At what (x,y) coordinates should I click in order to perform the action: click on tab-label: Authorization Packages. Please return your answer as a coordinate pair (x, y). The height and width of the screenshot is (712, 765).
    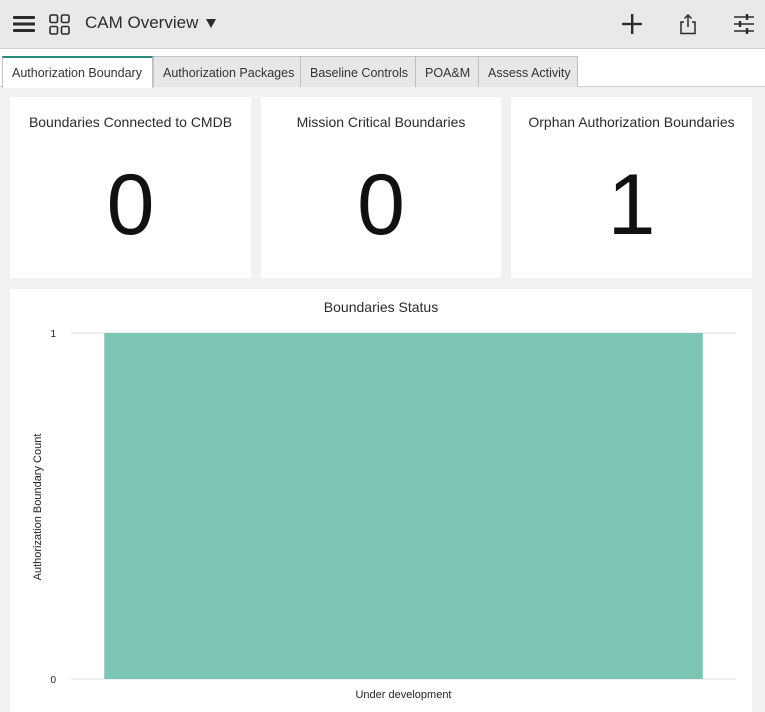
    Looking at the image, I should click on (229, 73).